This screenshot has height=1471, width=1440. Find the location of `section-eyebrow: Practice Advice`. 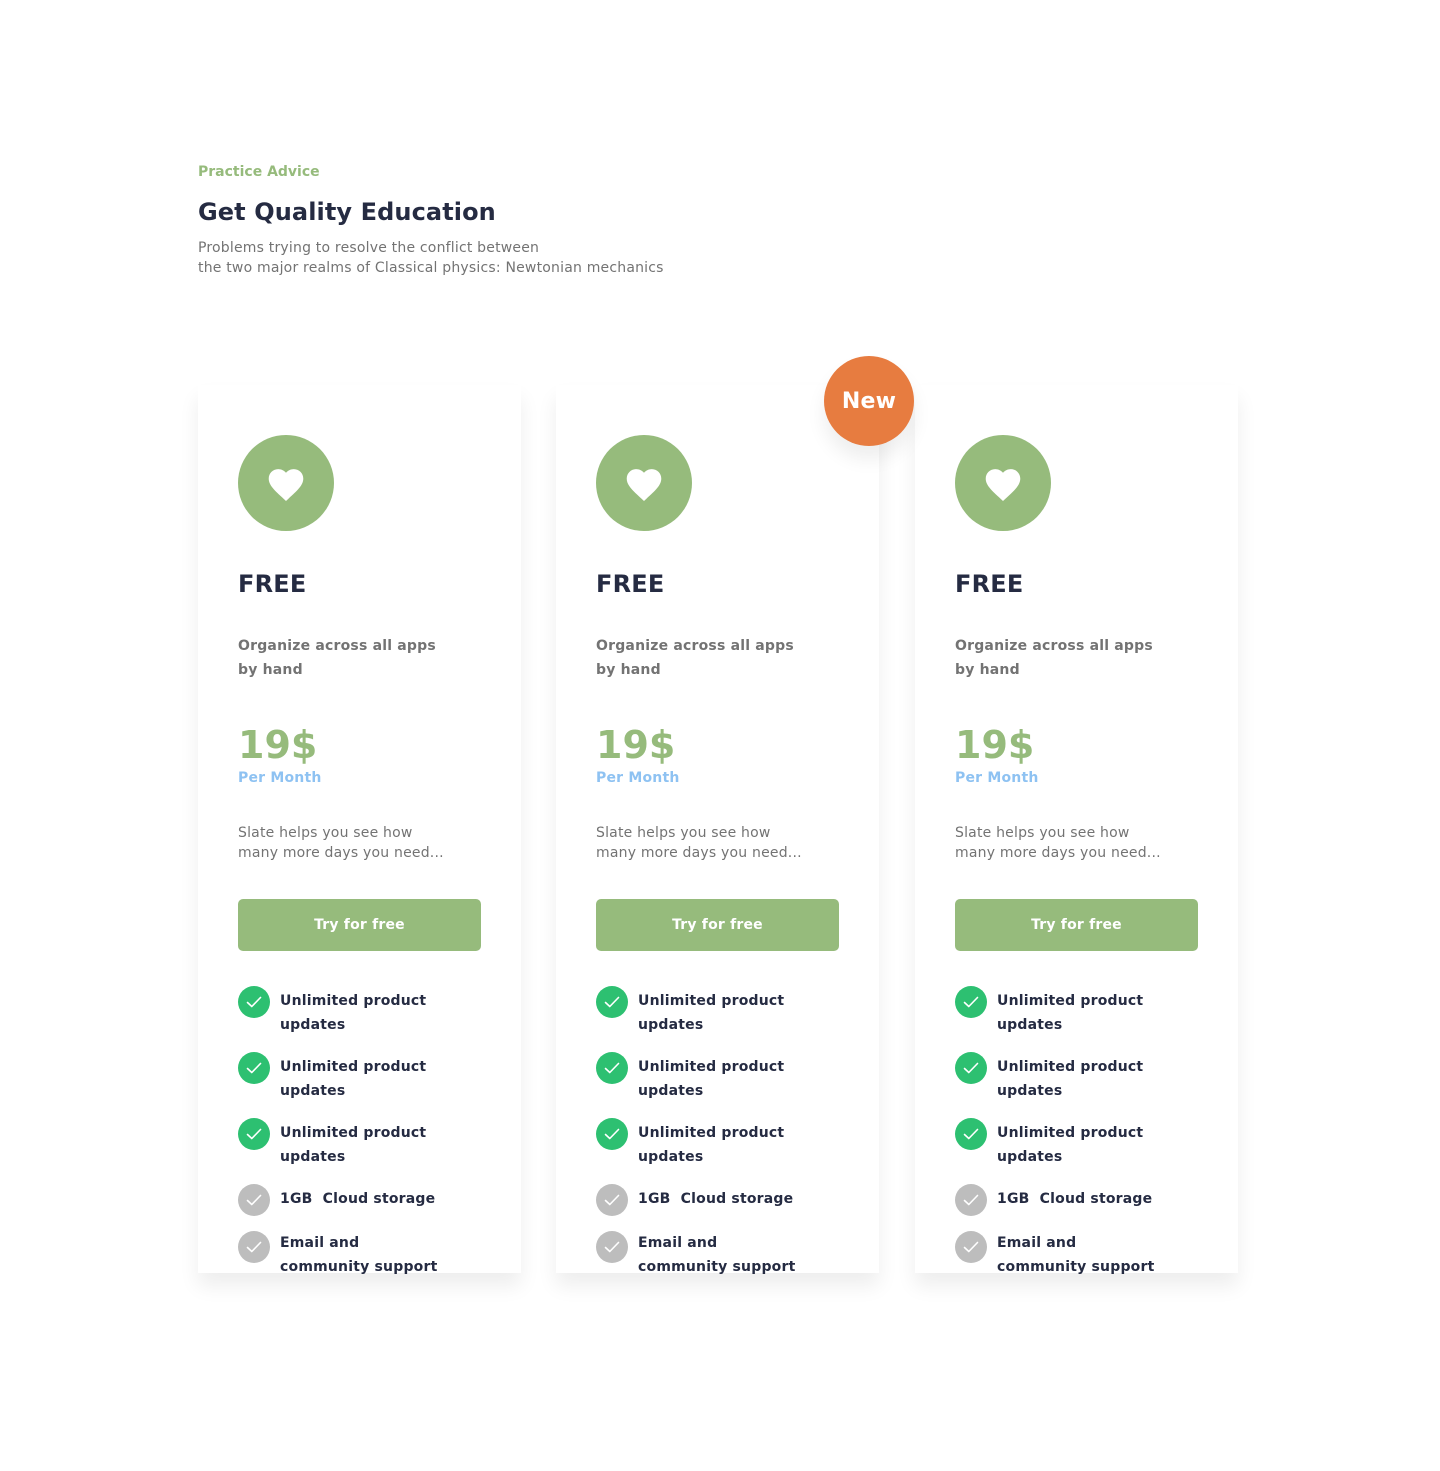

section-eyebrow: Practice Advice is located at coordinates (259, 172).